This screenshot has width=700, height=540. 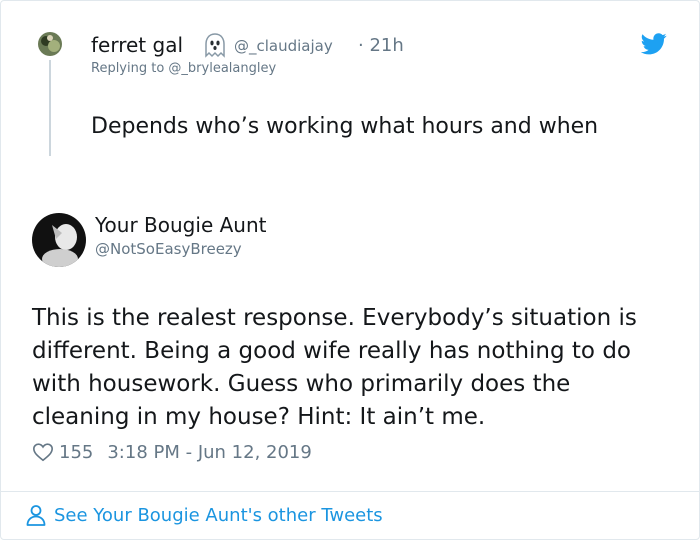 I want to click on see-other-tweets-link: See Your Bougie Aunt's other Tweets, so click(x=203, y=515).